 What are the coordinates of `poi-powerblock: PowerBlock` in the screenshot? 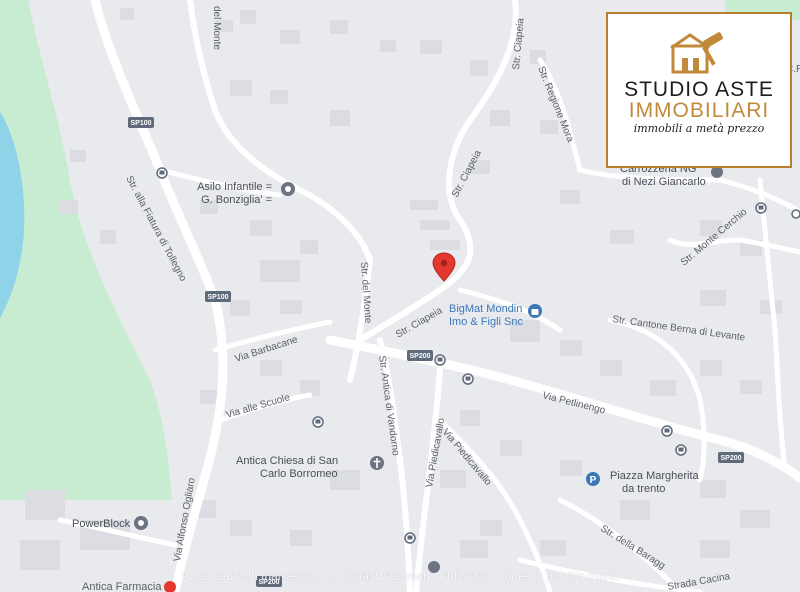 It's located at (110, 523).